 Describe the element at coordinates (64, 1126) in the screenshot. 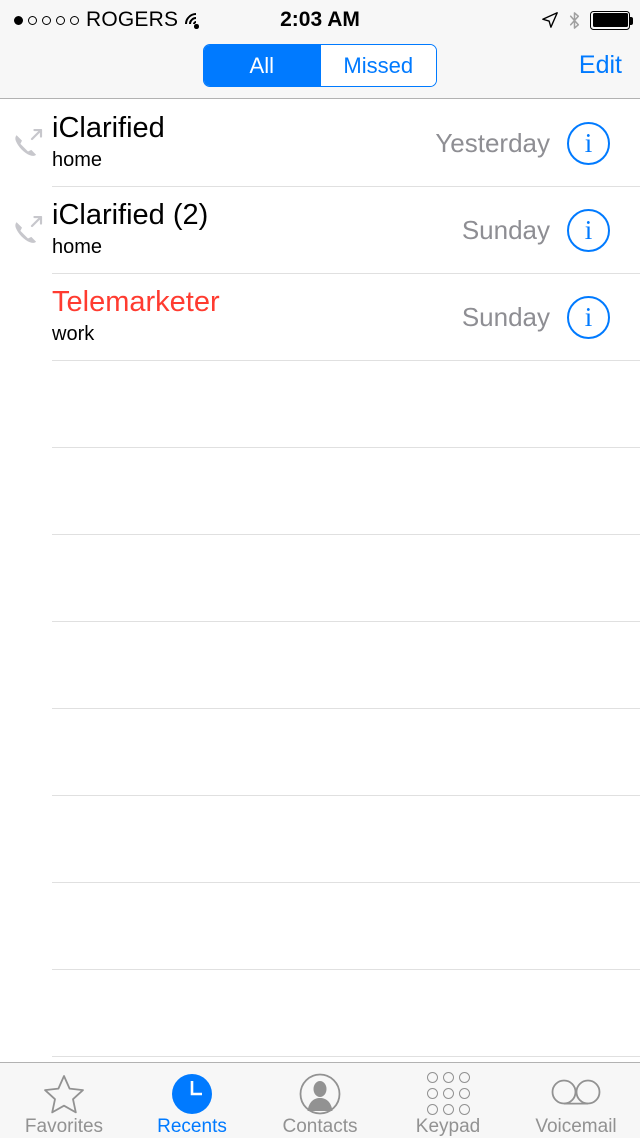

I see `tab-label-favorites: Favorites` at that location.